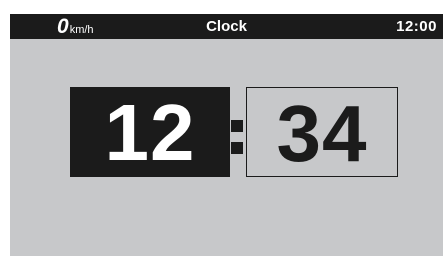  I want to click on separator-dot-top, so click(237, 126).